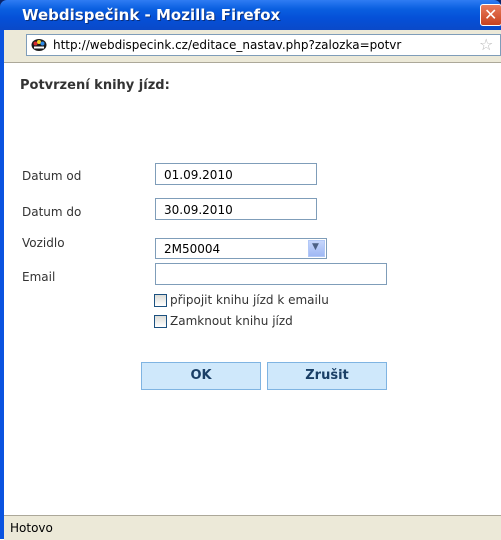 This screenshot has height=540, width=501. Describe the element at coordinates (327, 376) in the screenshot. I see `cancel-button: Zrušit` at that location.